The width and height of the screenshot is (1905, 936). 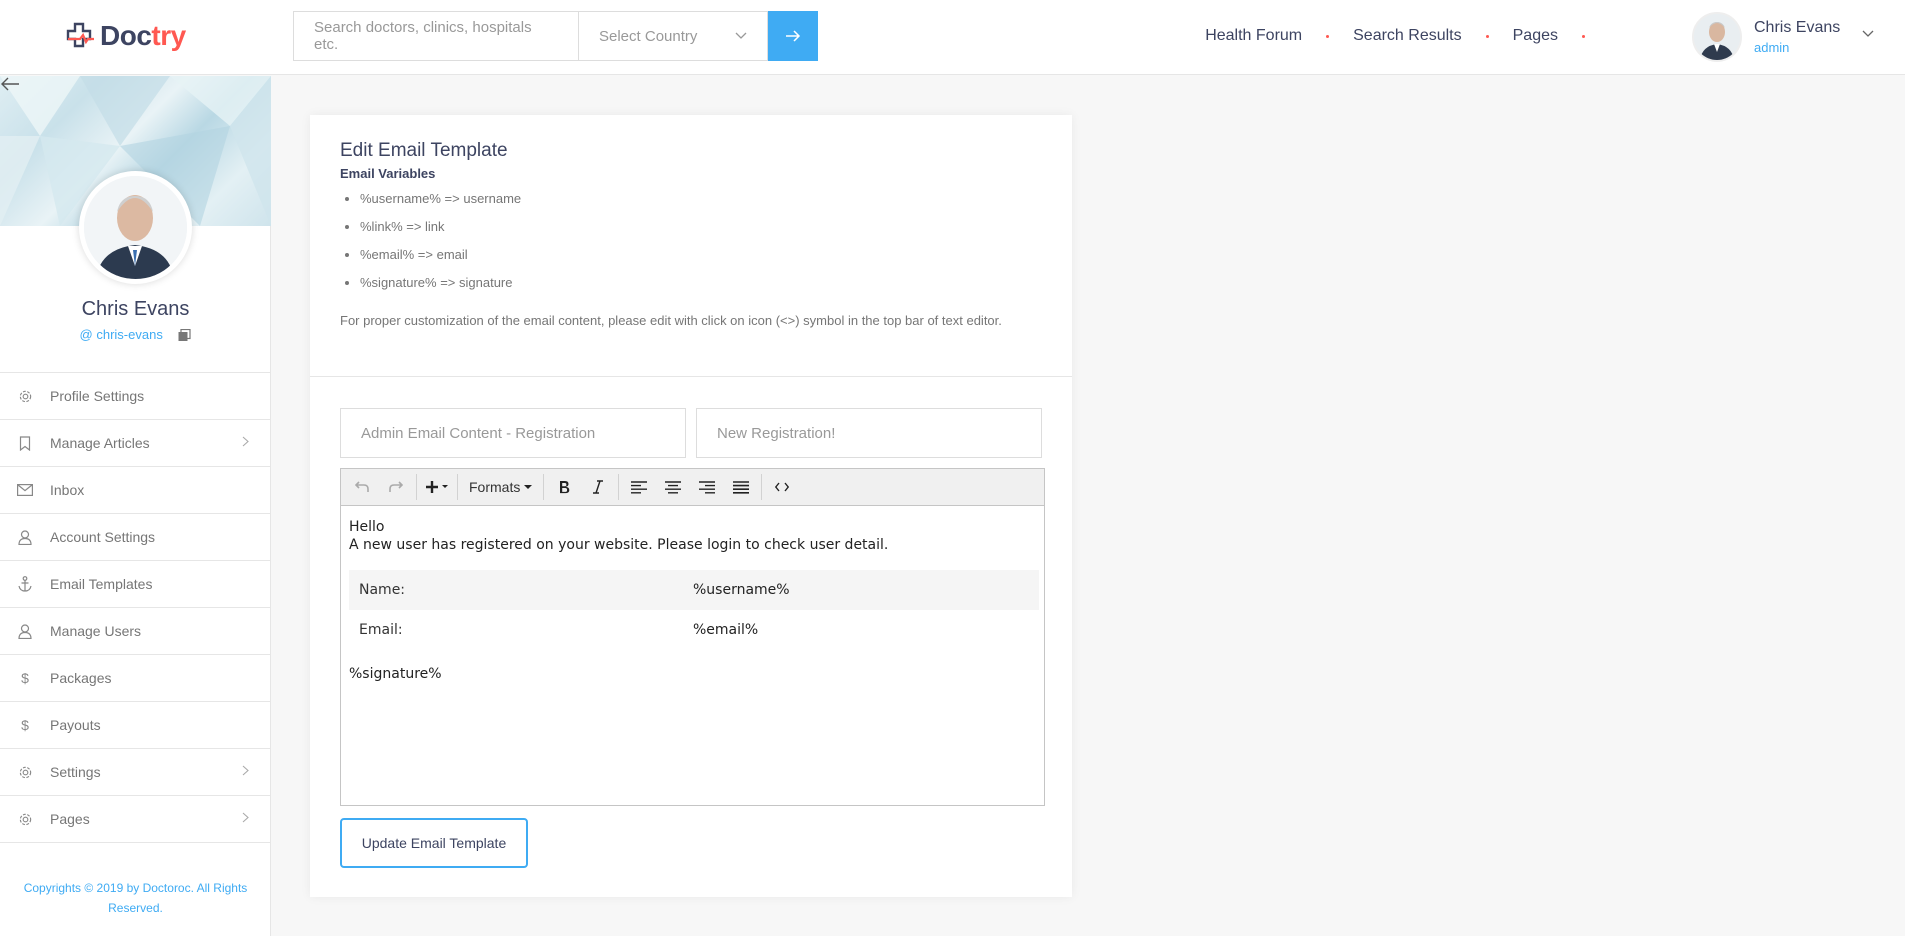 I want to click on nav-separator-dot, so click(x=1583, y=36).